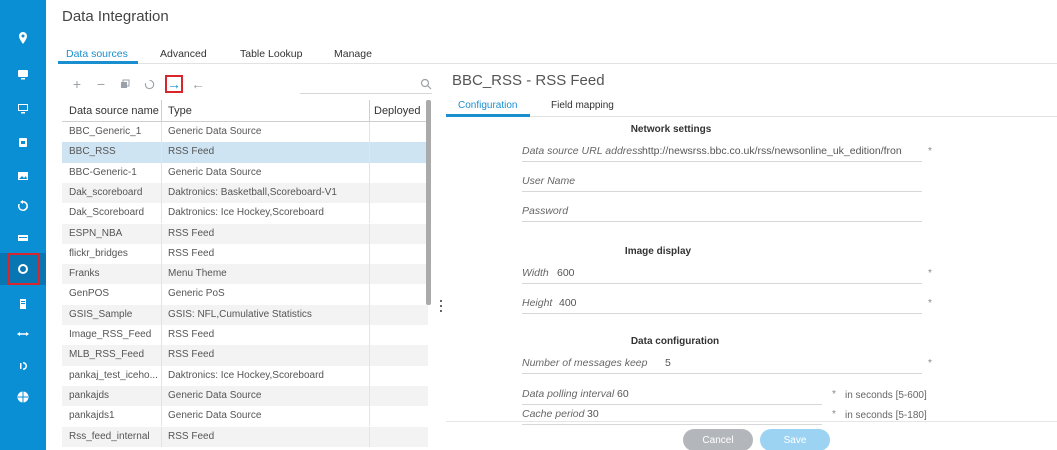  I want to click on column-divider, so click(161, 111).